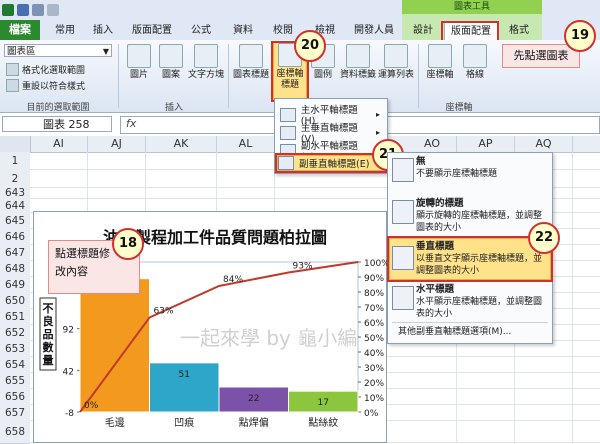  What do you see at coordinates (38, 10) in the screenshot?
I see `undo-icon` at bounding box center [38, 10].